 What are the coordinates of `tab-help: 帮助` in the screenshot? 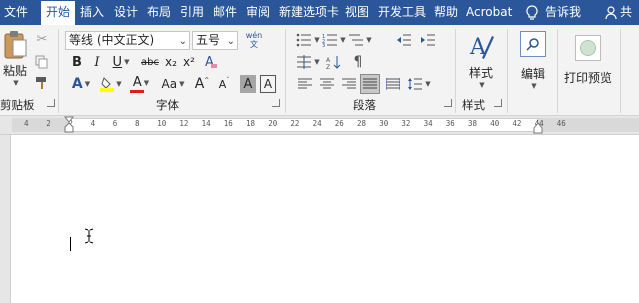 It's located at (446, 12).